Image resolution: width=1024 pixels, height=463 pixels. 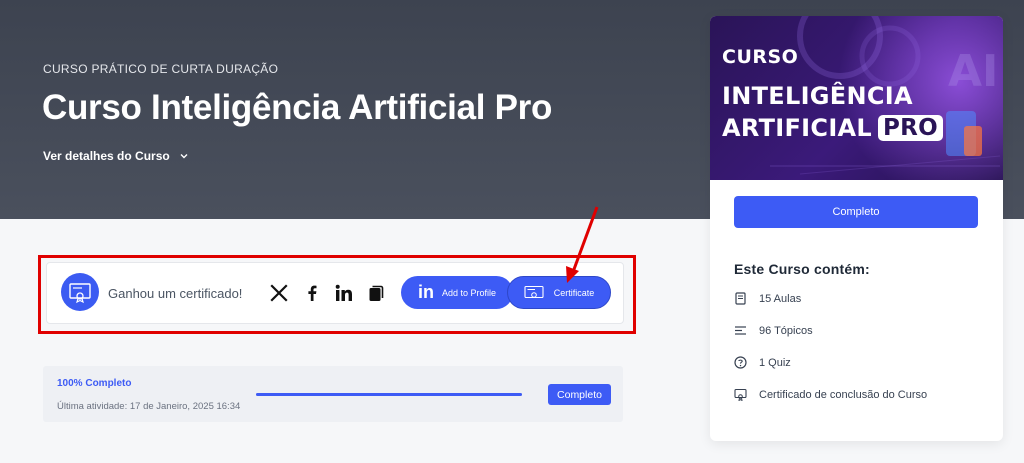 I want to click on feature-label: 15 Aulas, so click(x=780, y=298).